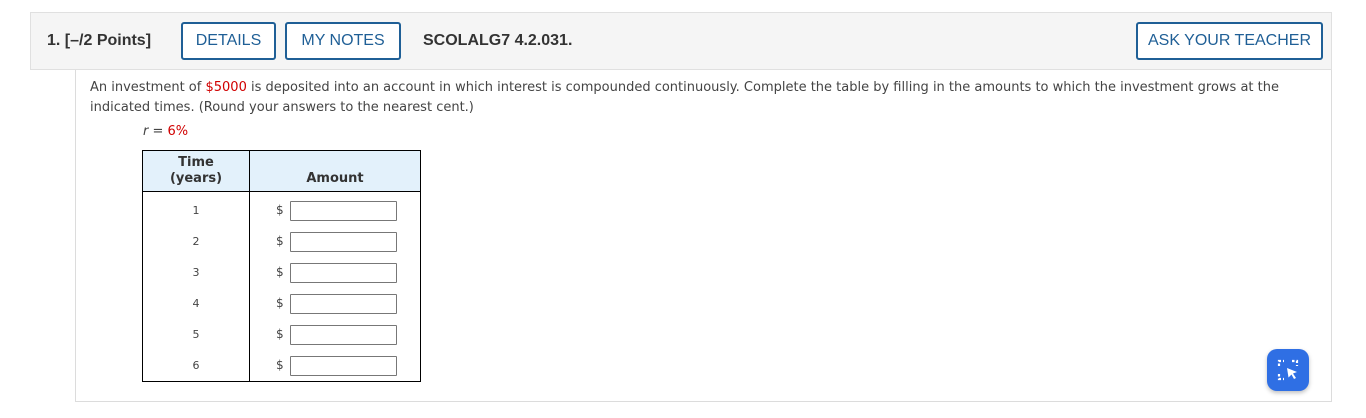  I want to click on rate-line: r = 6%, so click(165, 131).